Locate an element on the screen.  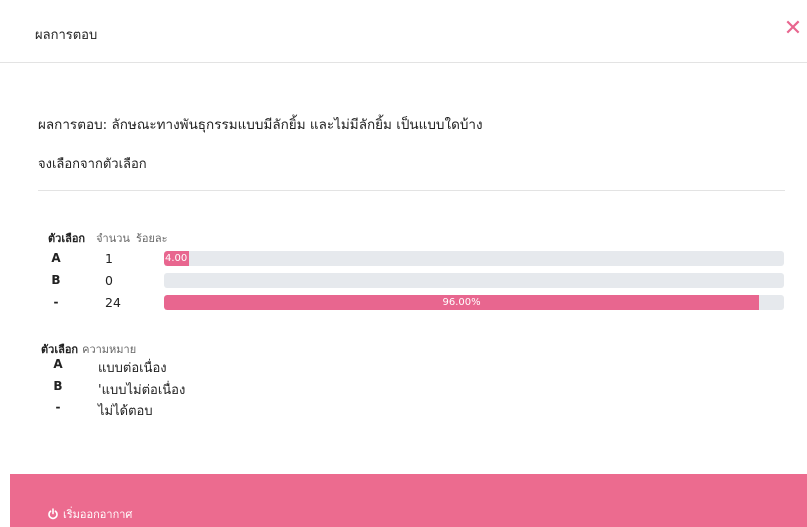
stats-header-option: ตัวเลือก is located at coordinates (67, 238).